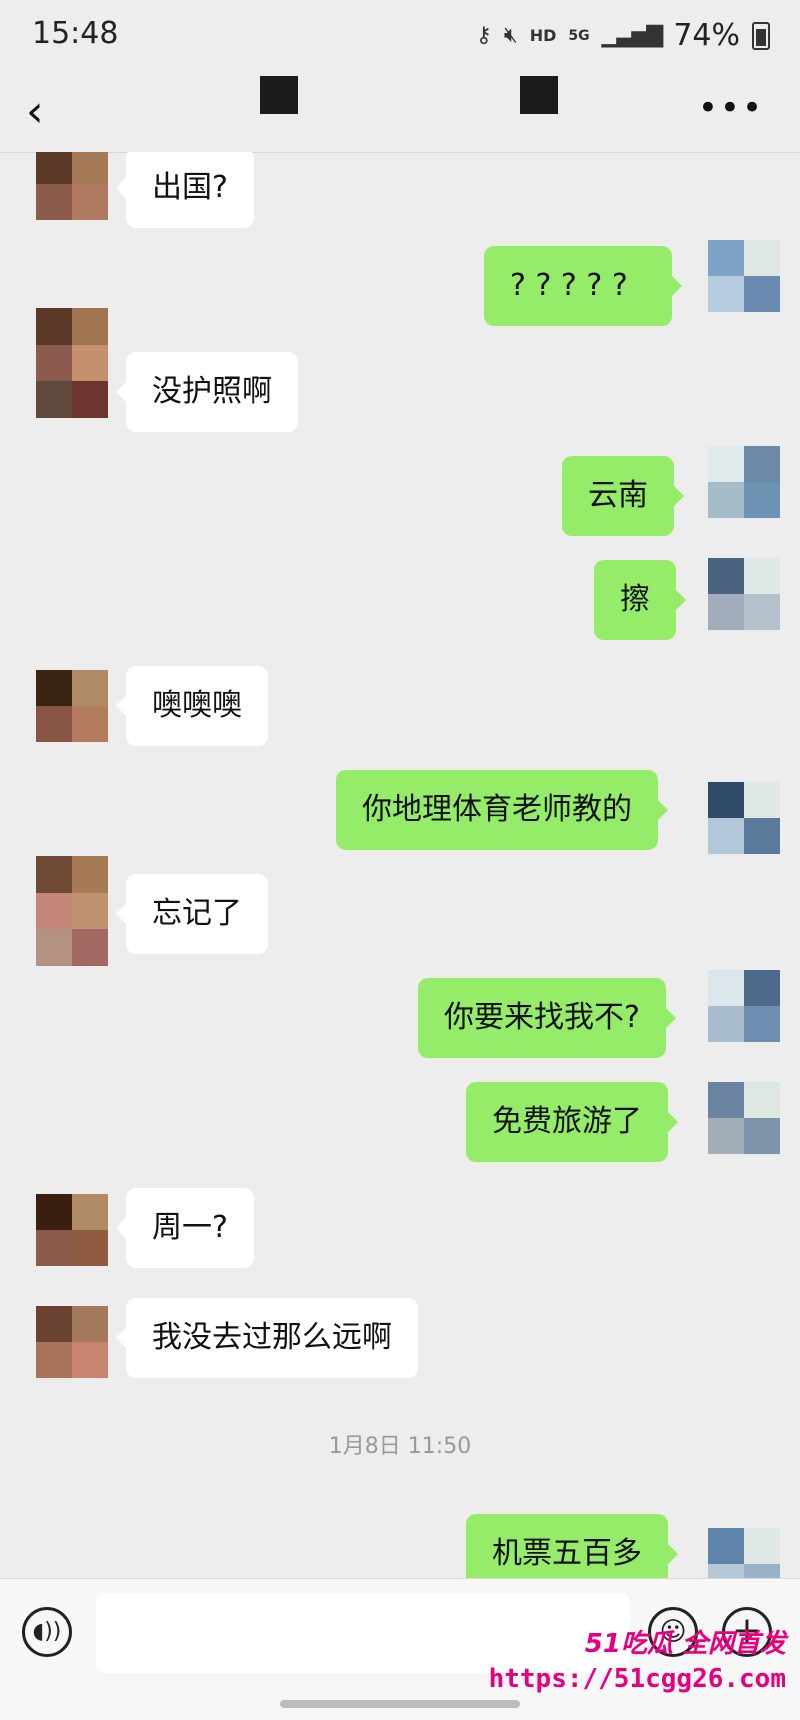 This screenshot has height=1720, width=800. I want to click on back-button: ‹, so click(46, 112).